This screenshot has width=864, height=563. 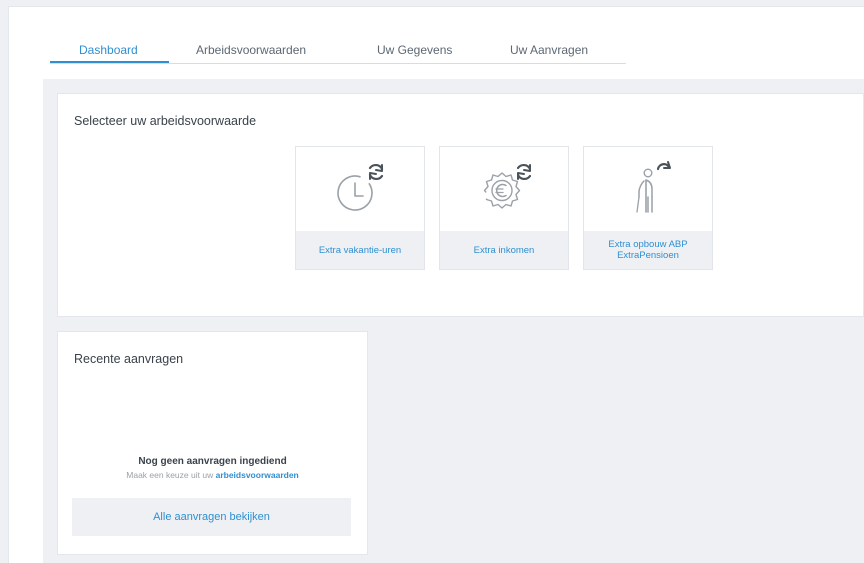 I want to click on panel-title: Selecteer uw arbeidsvoorwaarde, so click(x=165, y=121).